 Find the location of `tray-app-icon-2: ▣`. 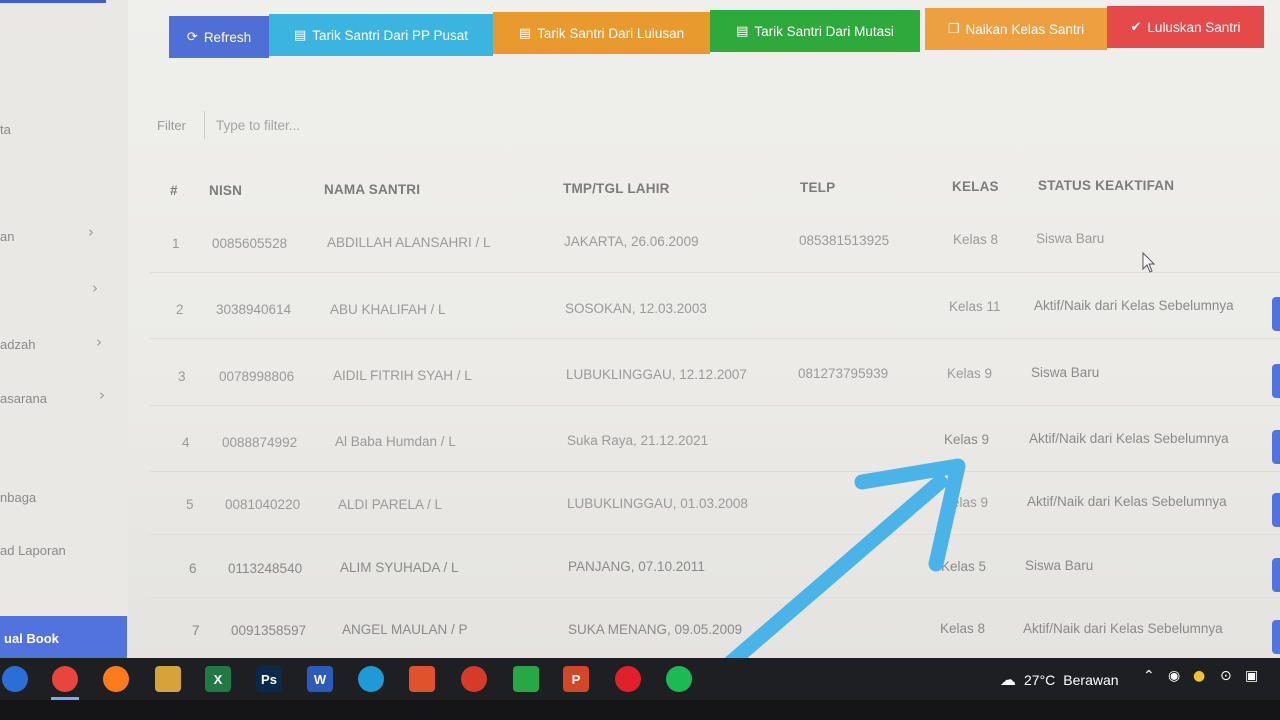

tray-app-icon-2: ▣ is located at coordinates (1251, 676).